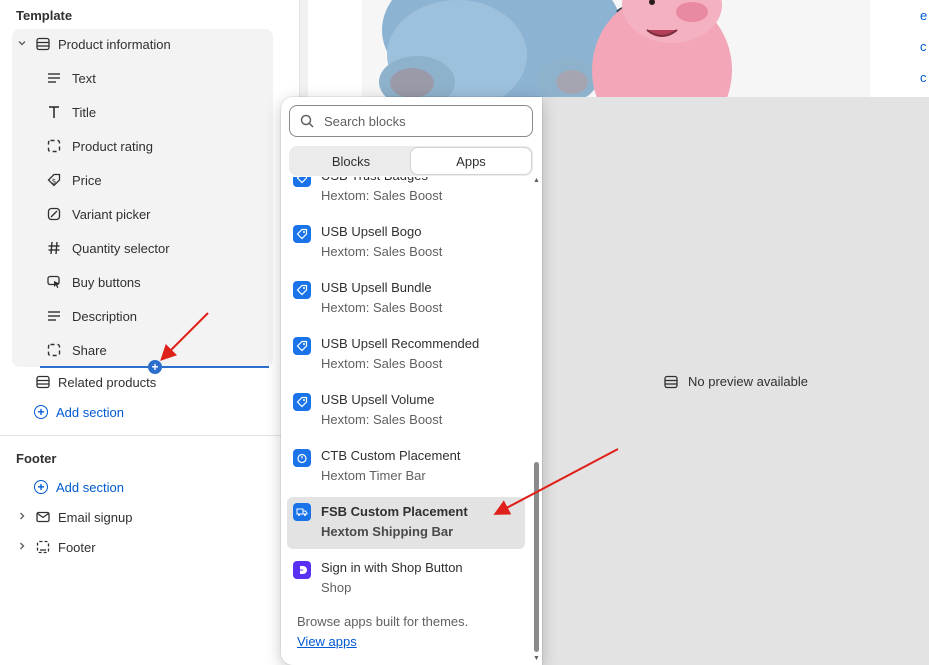  I want to click on search-blocks-field, so click(411, 121).